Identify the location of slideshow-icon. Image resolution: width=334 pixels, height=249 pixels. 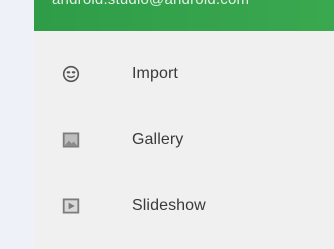
(71, 206).